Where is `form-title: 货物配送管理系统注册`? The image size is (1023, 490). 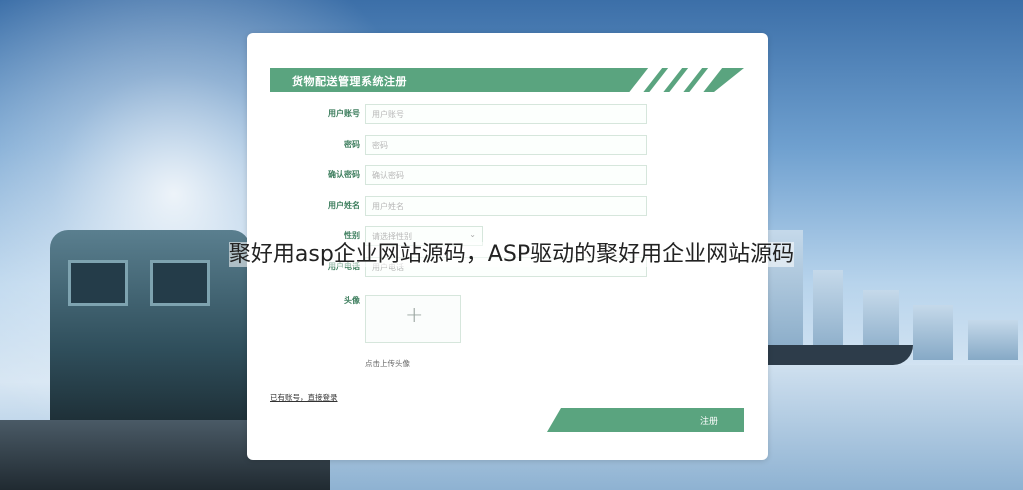
form-title: 货物配送管理系统注册 is located at coordinates (349, 81).